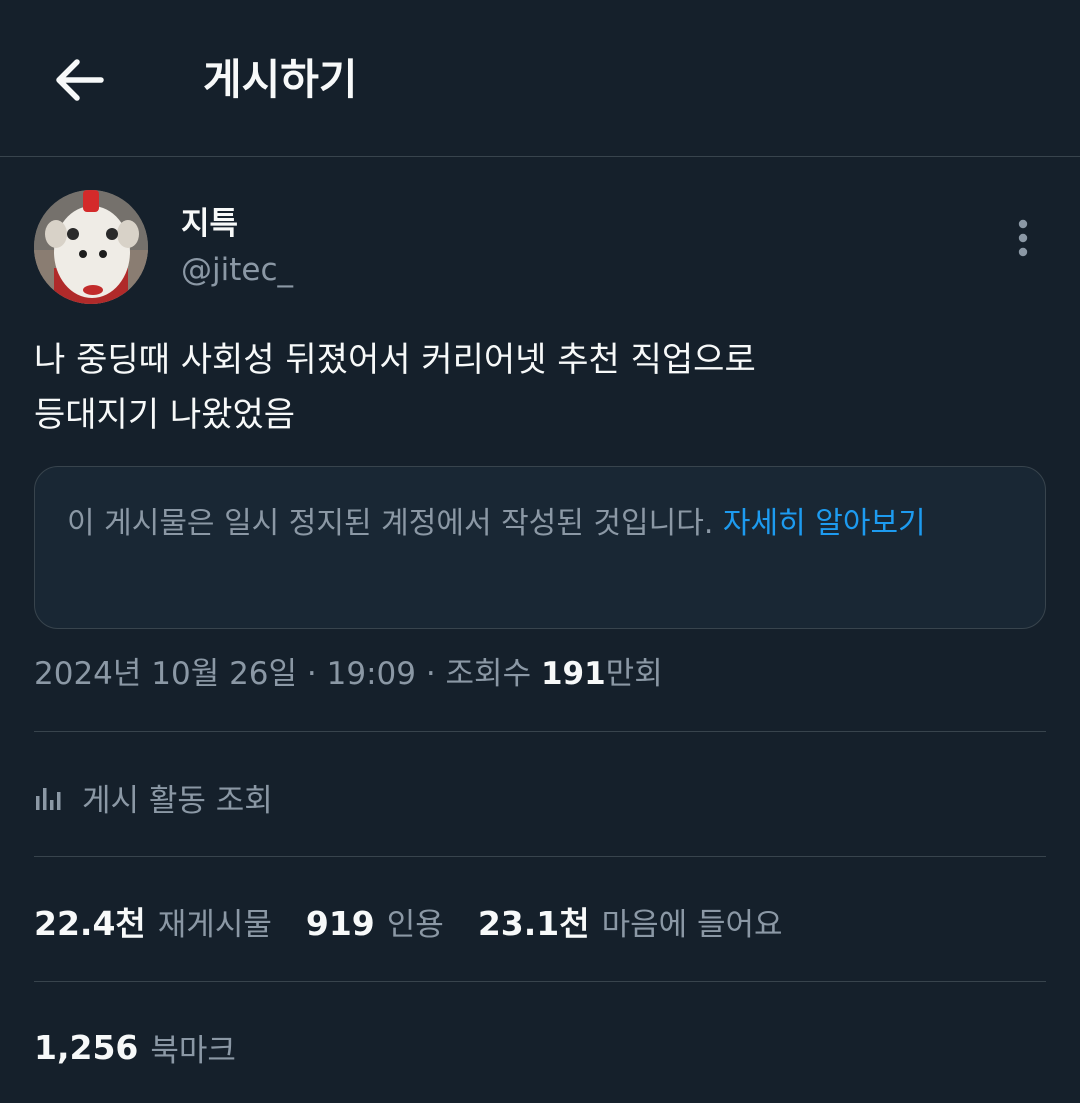 Image resolution: width=1080 pixels, height=1103 pixels. What do you see at coordinates (177, 800) in the screenshot?
I see `post-activity-label: 게시 활동 조회` at bounding box center [177, 800].